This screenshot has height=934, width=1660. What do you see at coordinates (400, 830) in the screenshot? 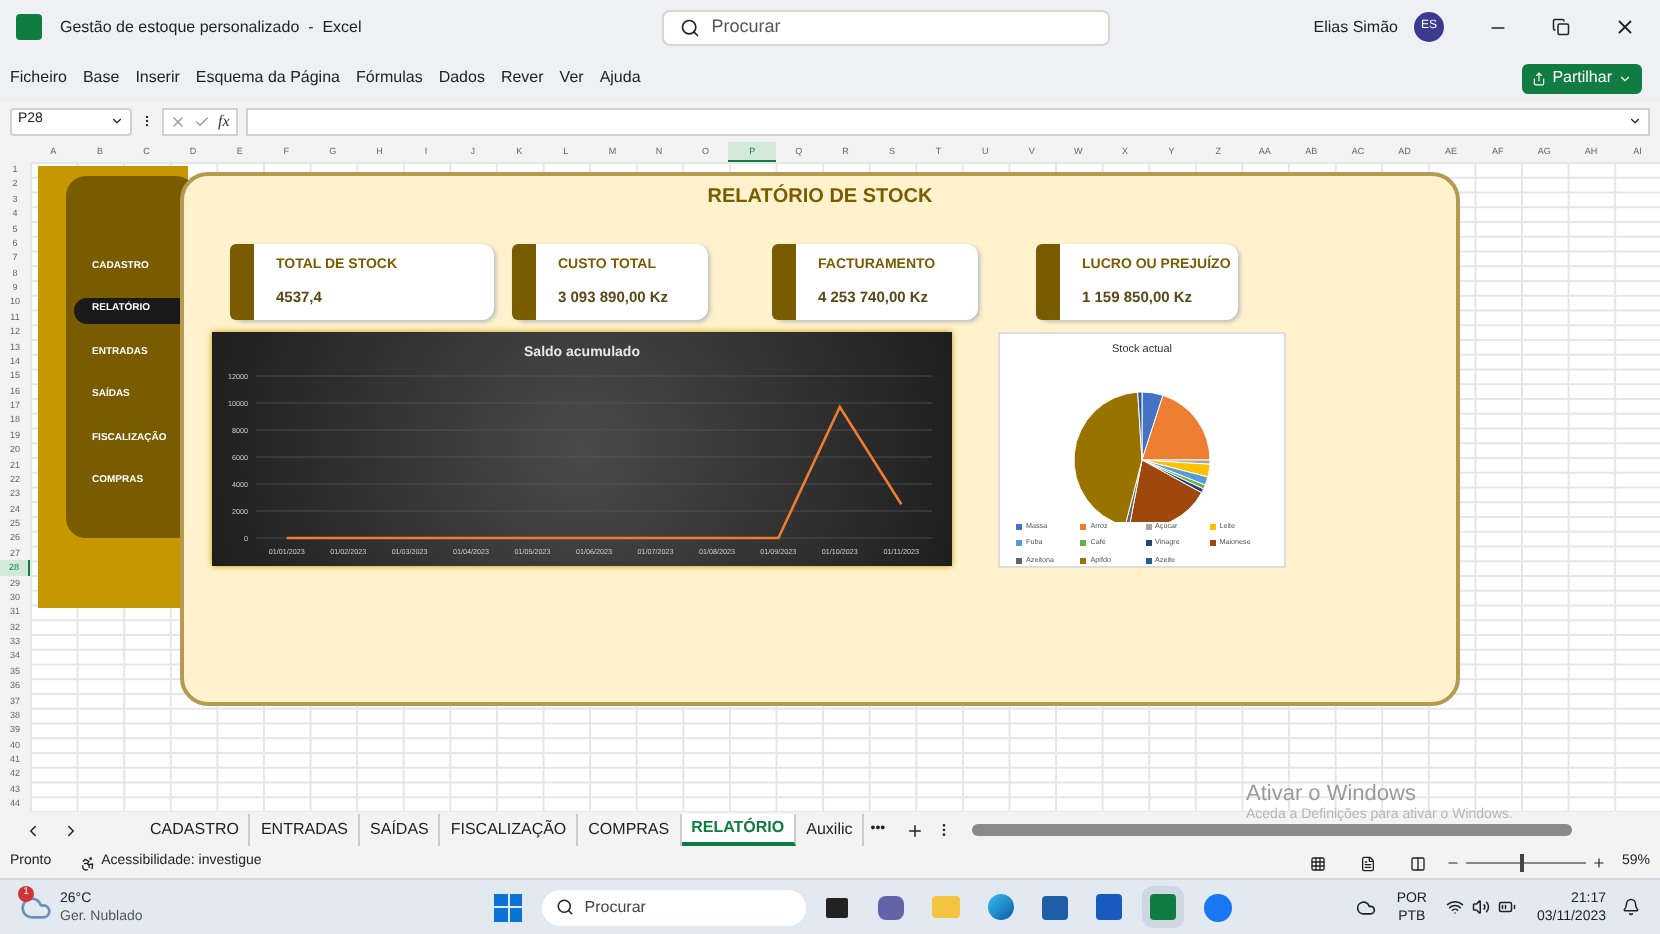
I see `sheet-tab: SAÍDAS` at bounding box center [400, 830].